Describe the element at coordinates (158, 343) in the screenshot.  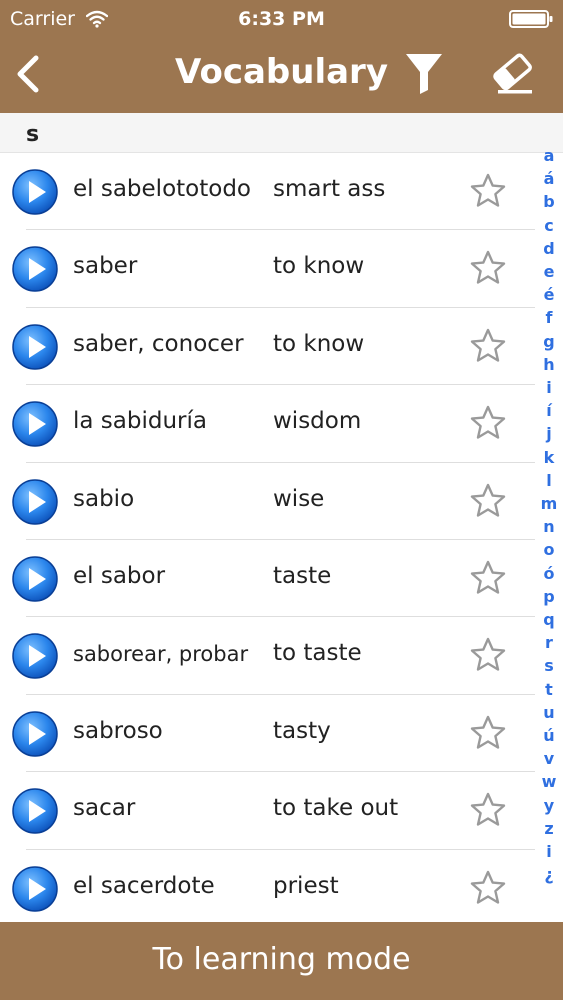
I see `spanish-term: saber, conocer` at that location.